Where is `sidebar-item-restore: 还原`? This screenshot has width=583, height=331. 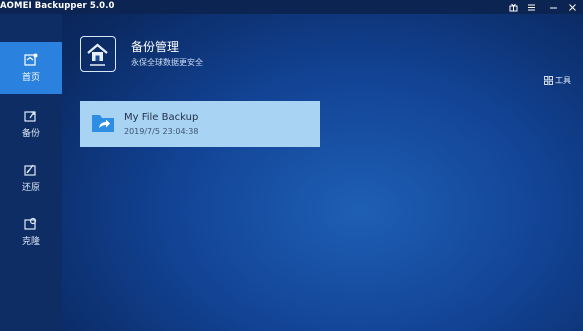 sidebar-item-restore: 还原 is located at coordinates (31, 178).